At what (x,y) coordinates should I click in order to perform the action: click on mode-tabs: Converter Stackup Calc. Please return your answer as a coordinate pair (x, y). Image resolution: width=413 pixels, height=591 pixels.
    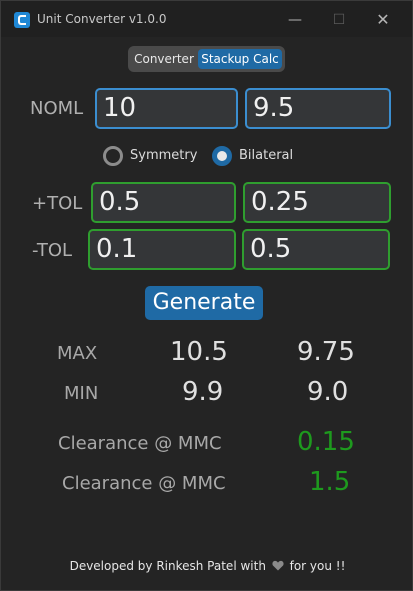
    Looking at the image, I should click on (206, 59).